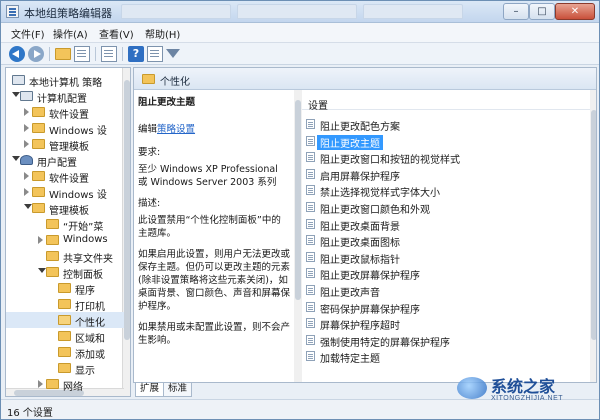 This screenshot has width=600, height=420. Describe the element at coordinates (65, 160) in the screenshot. I see `tree-item: 用户配置` at that location.